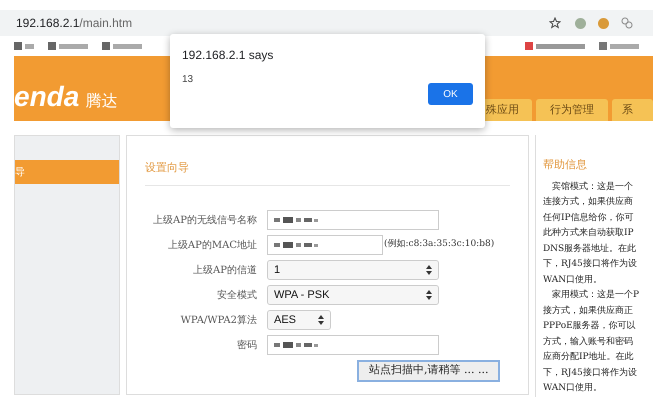  I want to click on help-text-line: 应商分配IP地址。在此, so click(588, 357).